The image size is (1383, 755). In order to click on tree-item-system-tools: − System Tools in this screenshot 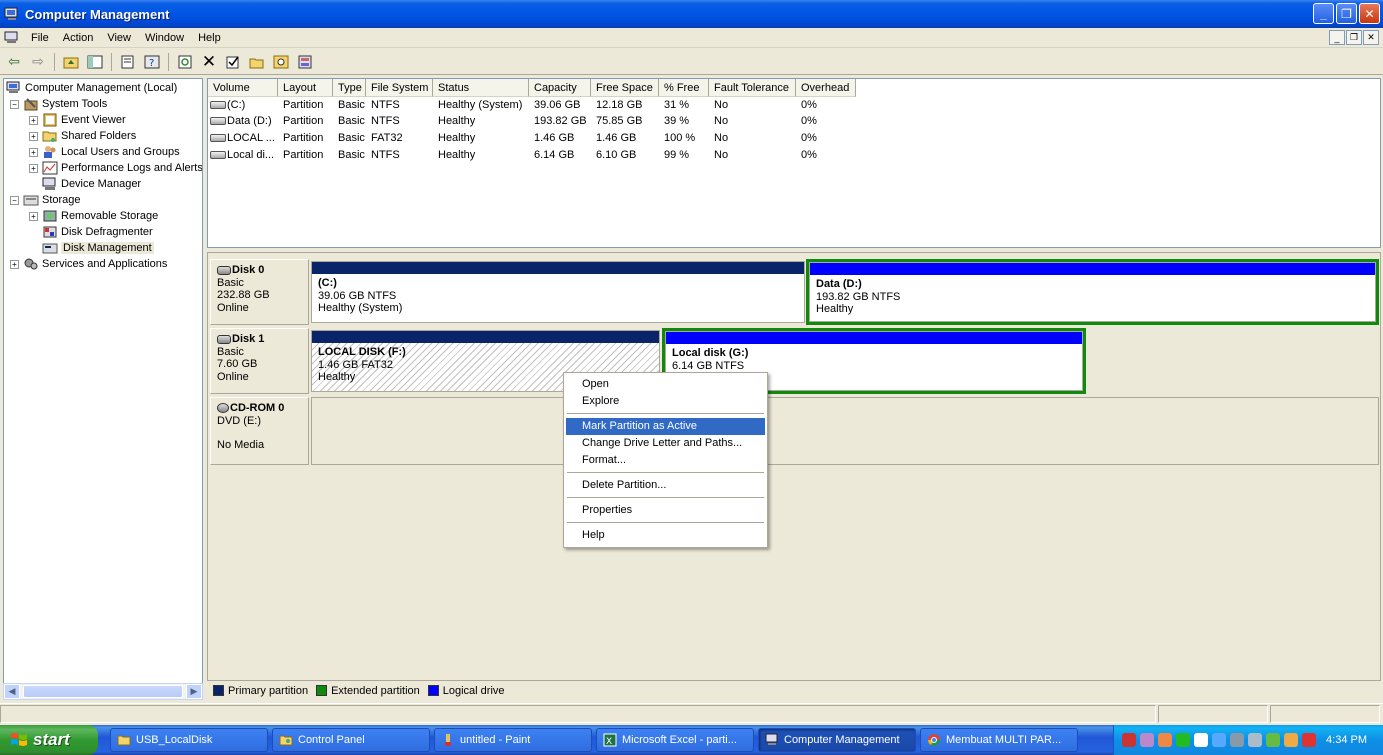, I will do `click(58, 104)`.